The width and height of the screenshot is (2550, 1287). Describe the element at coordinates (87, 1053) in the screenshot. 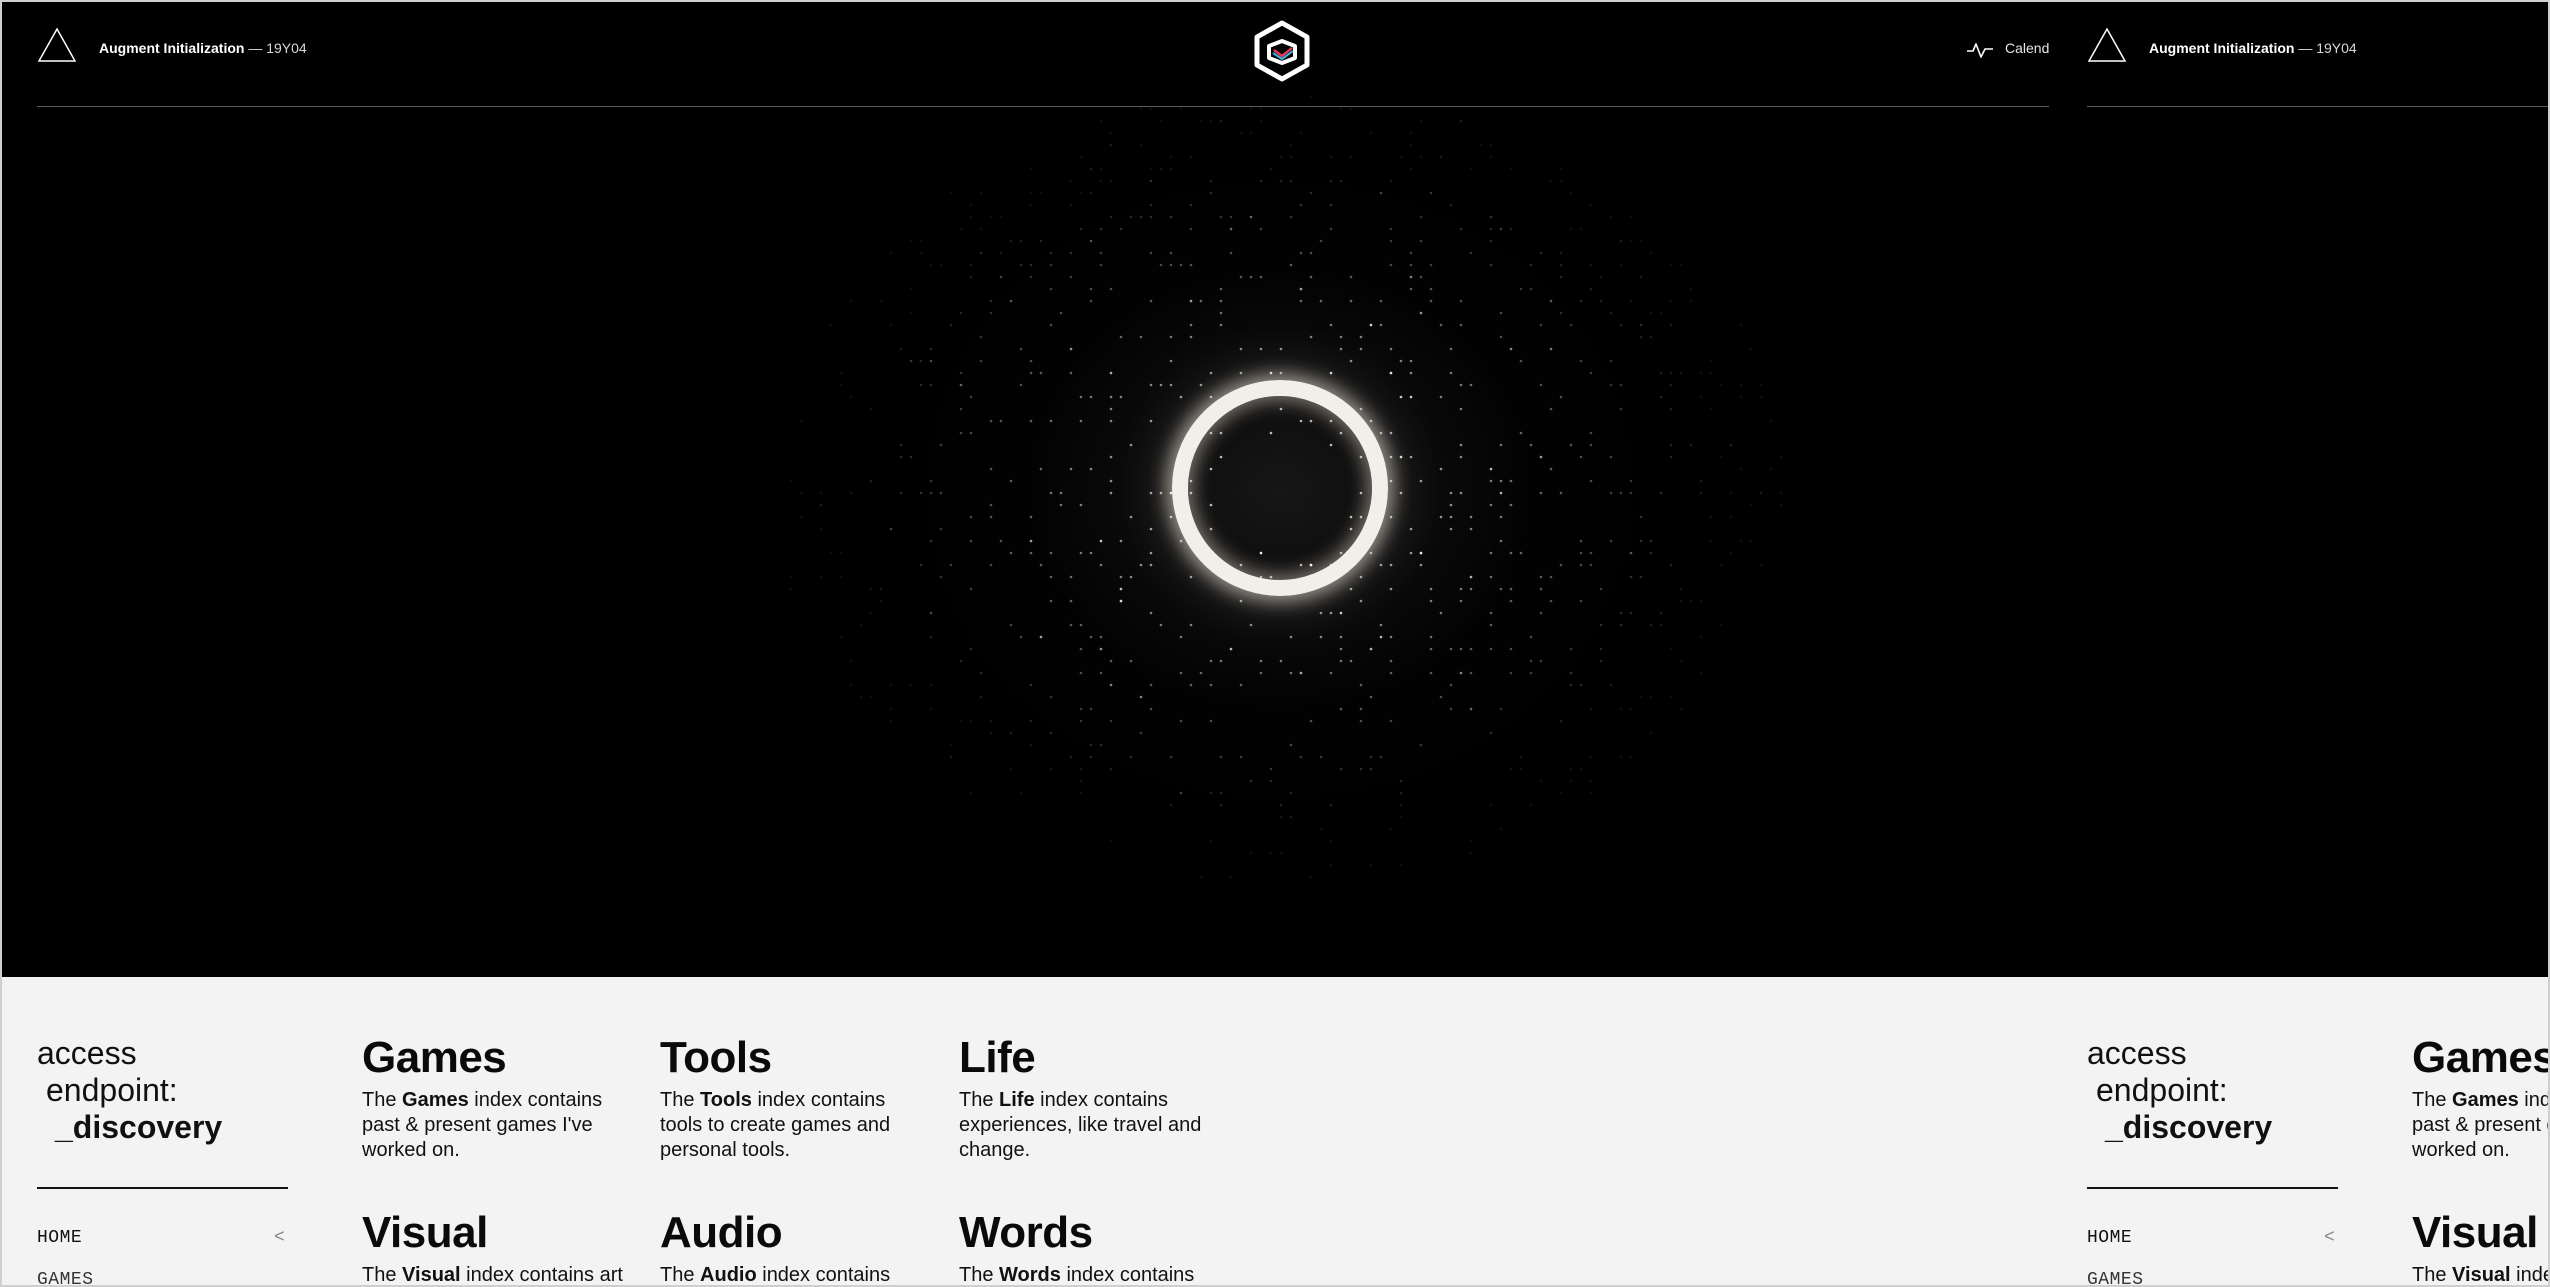

I see `access-line: access` at that location.